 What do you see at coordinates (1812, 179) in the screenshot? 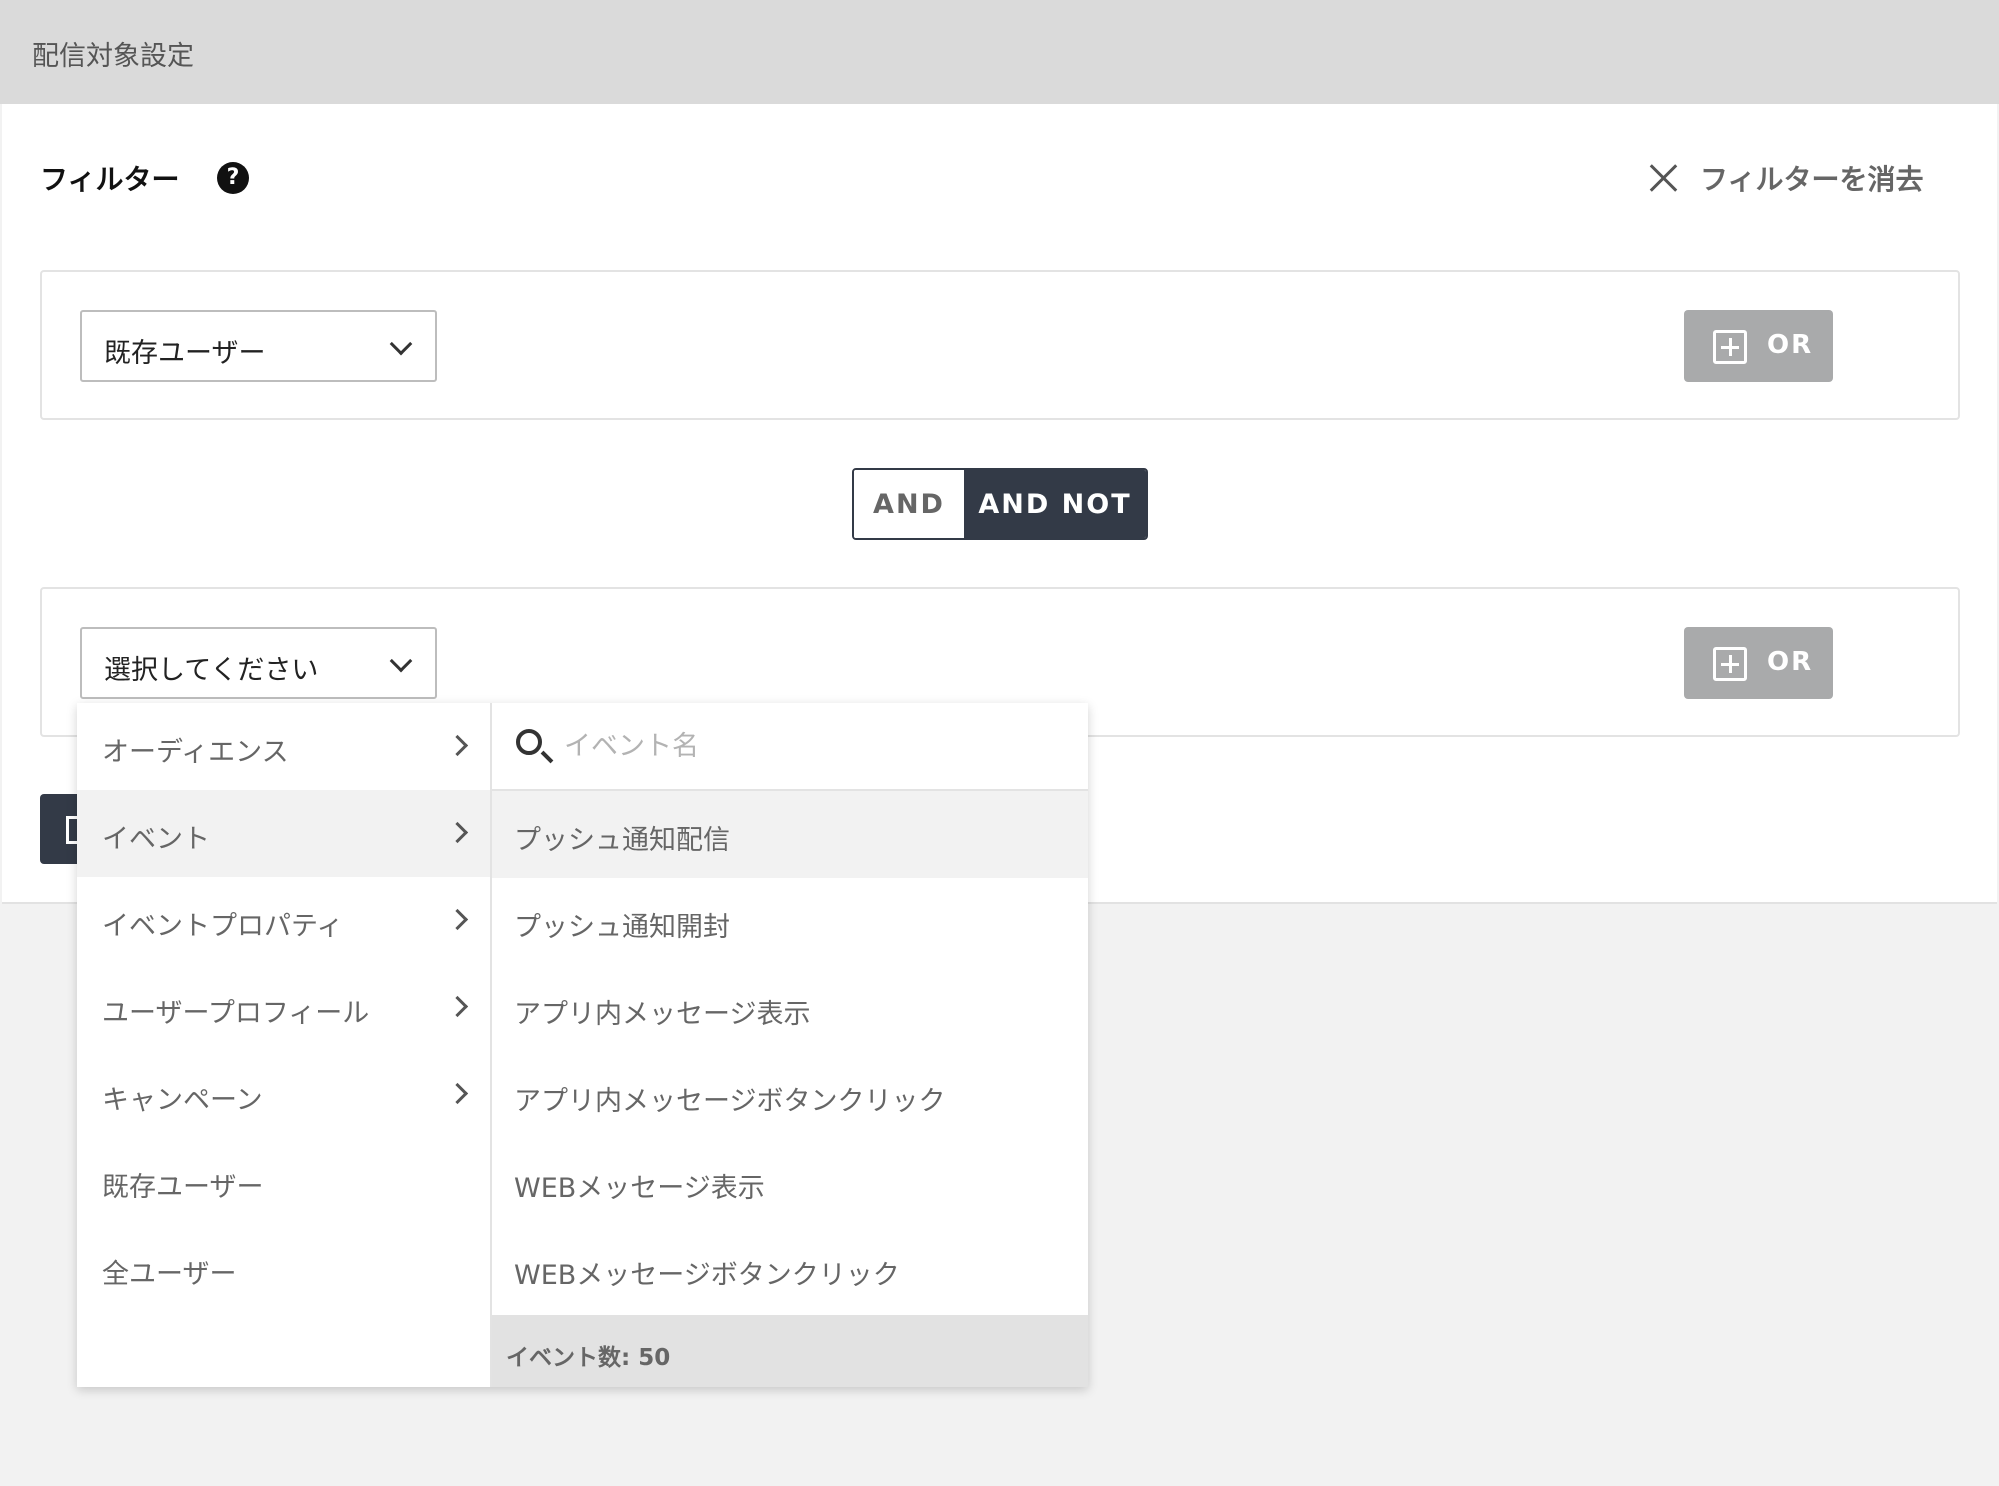
I see `clear-filter-label: フィルターを消去` at bounding box center [1812, 179].